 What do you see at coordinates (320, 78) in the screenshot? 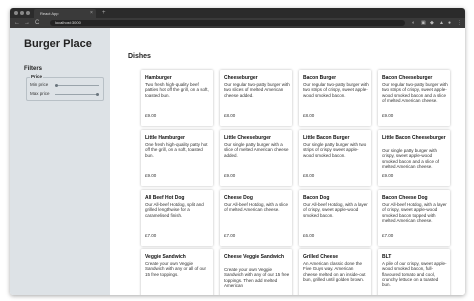
I see `dish-name: Bacon Burger` at bounding box center [320, 78].